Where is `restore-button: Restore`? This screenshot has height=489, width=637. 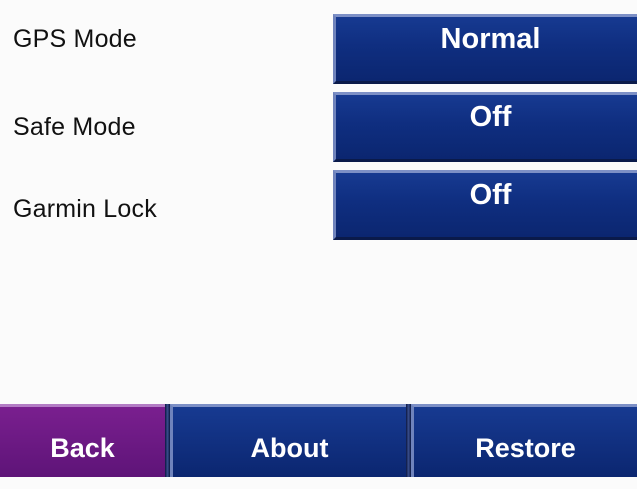 restore-button: Restore is located at coordinates (524, 440).